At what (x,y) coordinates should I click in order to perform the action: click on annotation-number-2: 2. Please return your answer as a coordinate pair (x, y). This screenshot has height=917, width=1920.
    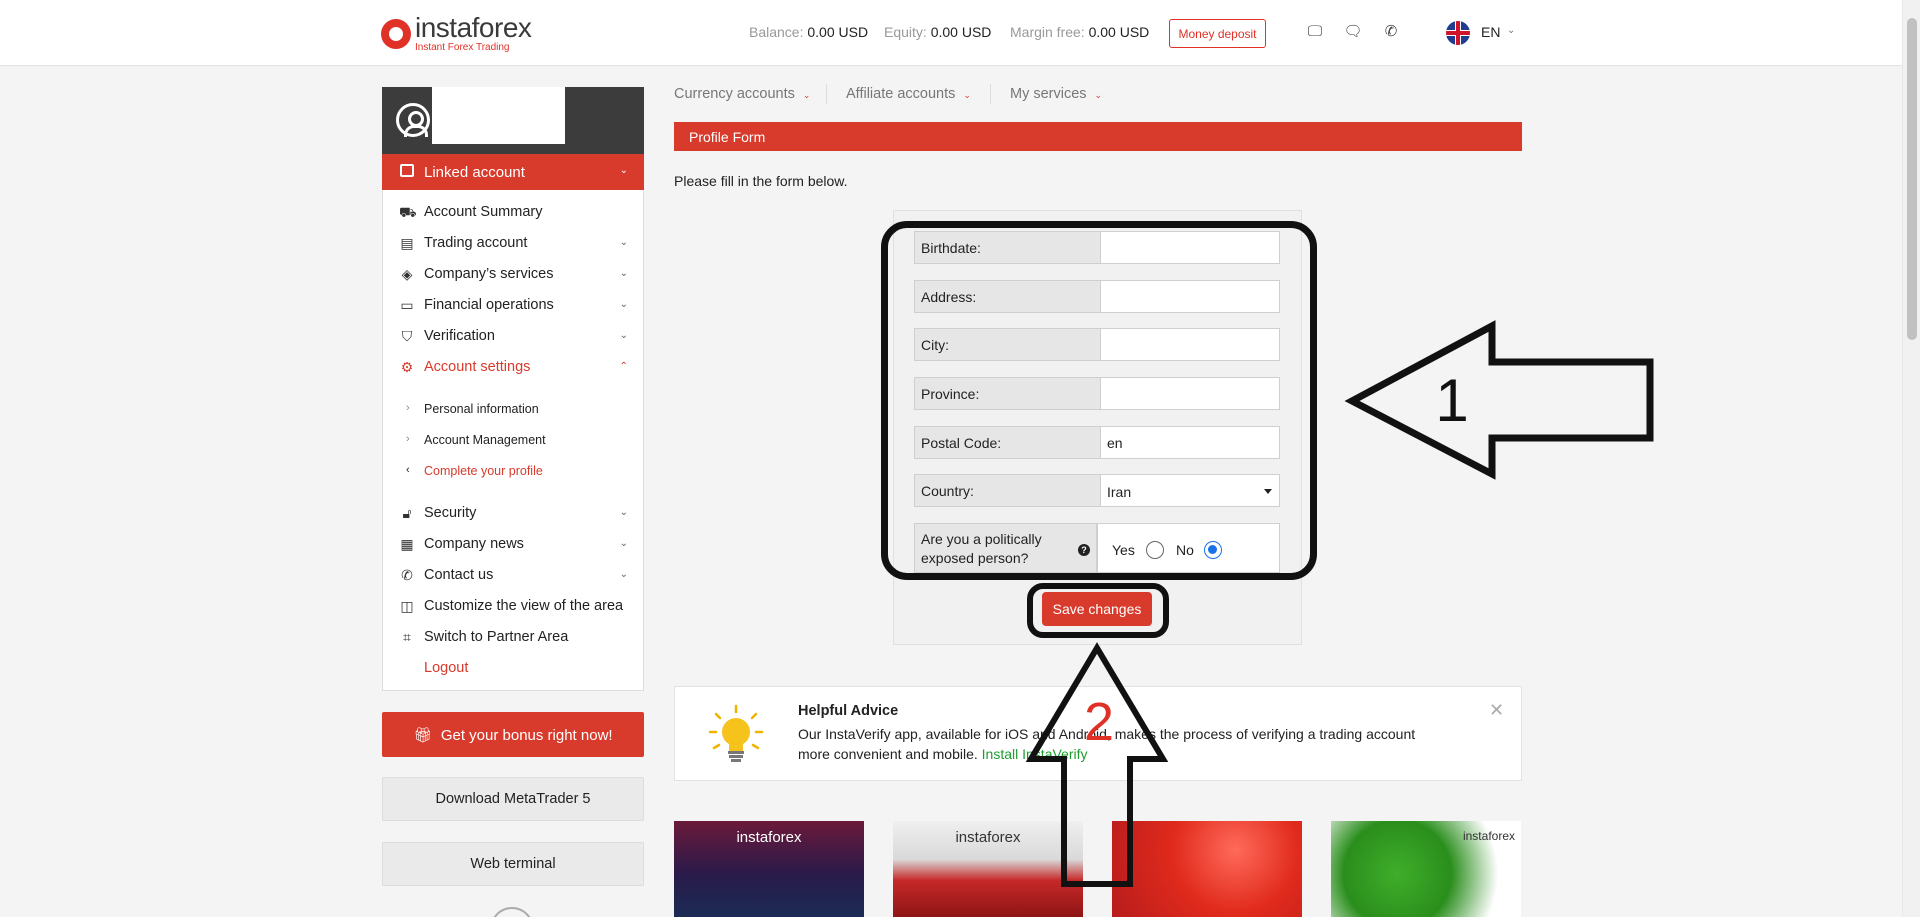
    Looking at the image, I should click on (1099, 722).